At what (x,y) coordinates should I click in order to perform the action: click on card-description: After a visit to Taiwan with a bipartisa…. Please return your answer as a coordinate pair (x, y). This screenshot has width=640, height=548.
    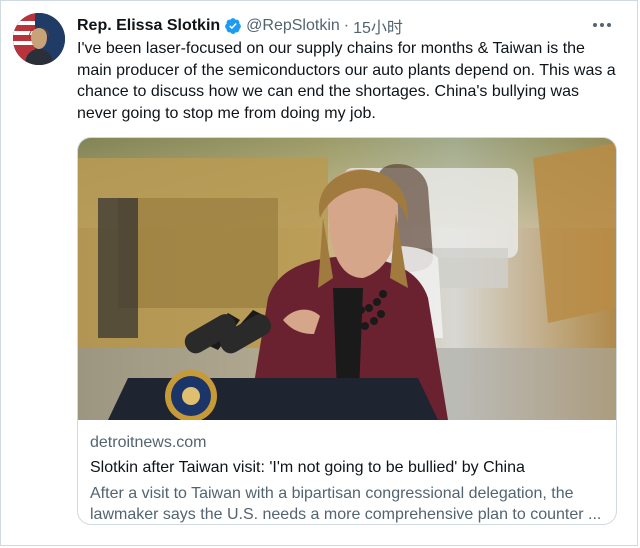
    Looking at the image, I should click on (346, 504).